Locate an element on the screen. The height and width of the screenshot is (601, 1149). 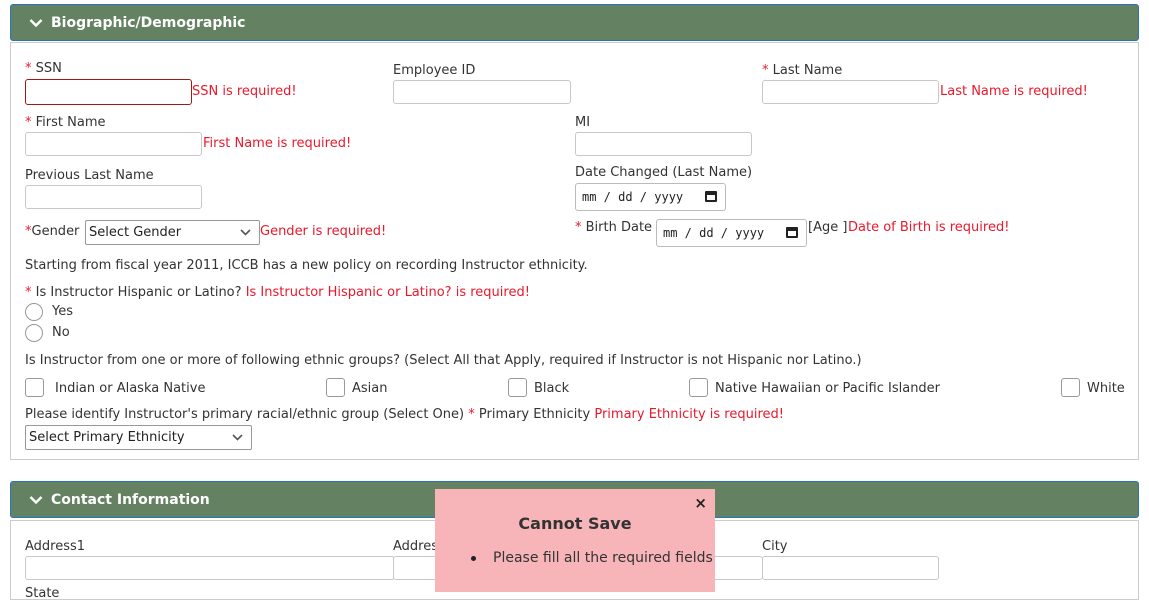
section-title: Biographic/Demographic is located at coordinates (148, 22).